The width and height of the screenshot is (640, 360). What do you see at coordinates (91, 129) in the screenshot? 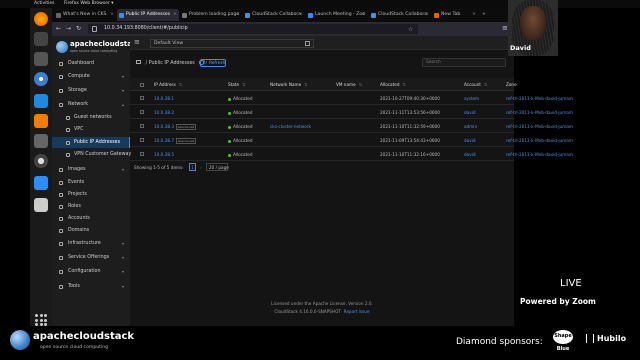
I see `sidebar-item-vpc: VPC` at bounding box center [91, 129].